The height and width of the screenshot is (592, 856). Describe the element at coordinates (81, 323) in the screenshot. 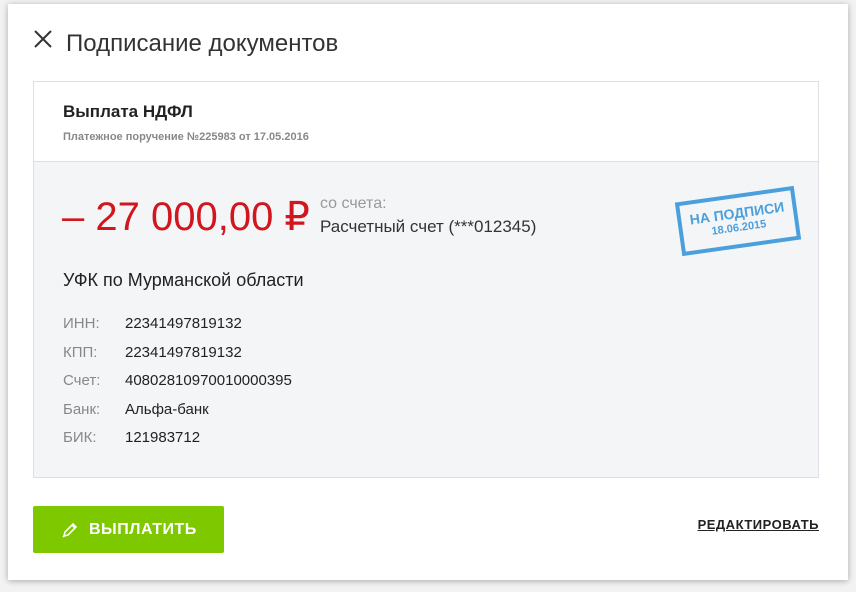

I see `detail-label: ИНН:` at that location.